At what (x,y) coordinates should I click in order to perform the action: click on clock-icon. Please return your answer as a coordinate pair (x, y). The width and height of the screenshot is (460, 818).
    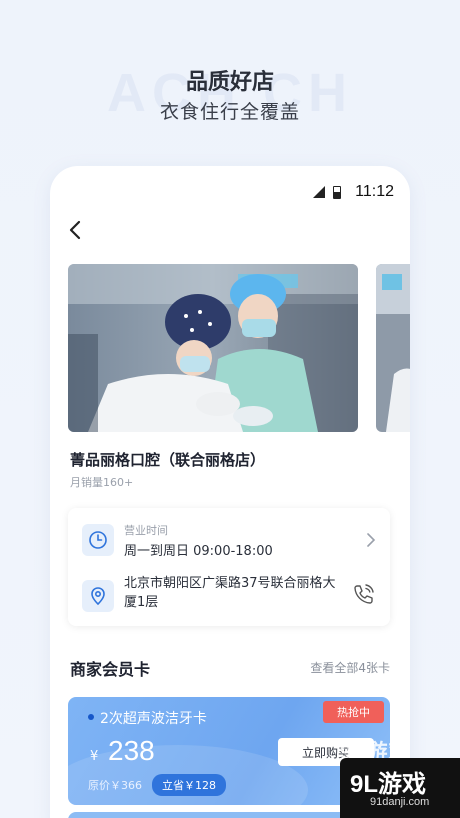
    Looking at the image, I should click on (98, 540).